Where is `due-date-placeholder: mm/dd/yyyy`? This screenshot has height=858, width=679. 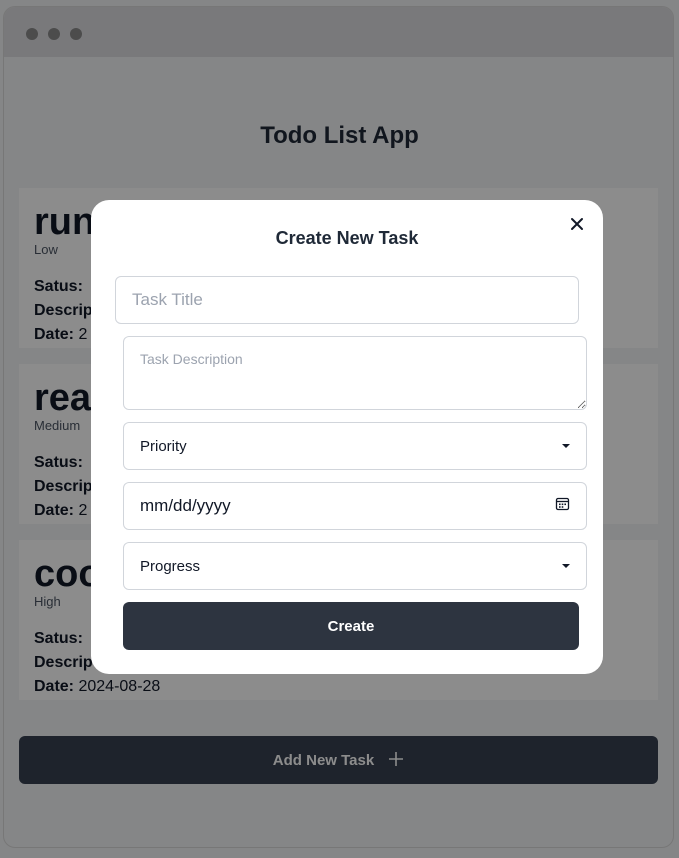 due-date-placeholder: mm/dd/yyyy is located at coordinates (185, 505).